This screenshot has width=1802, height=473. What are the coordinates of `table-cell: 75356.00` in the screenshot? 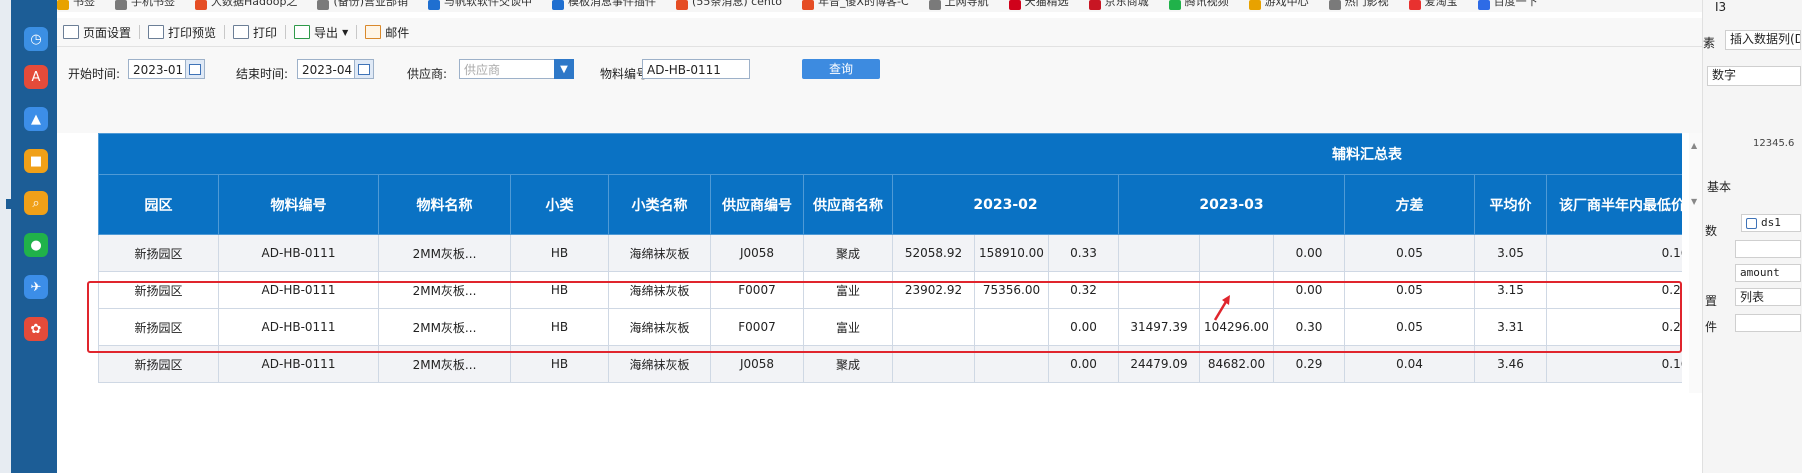 It's located at (1011, 290).